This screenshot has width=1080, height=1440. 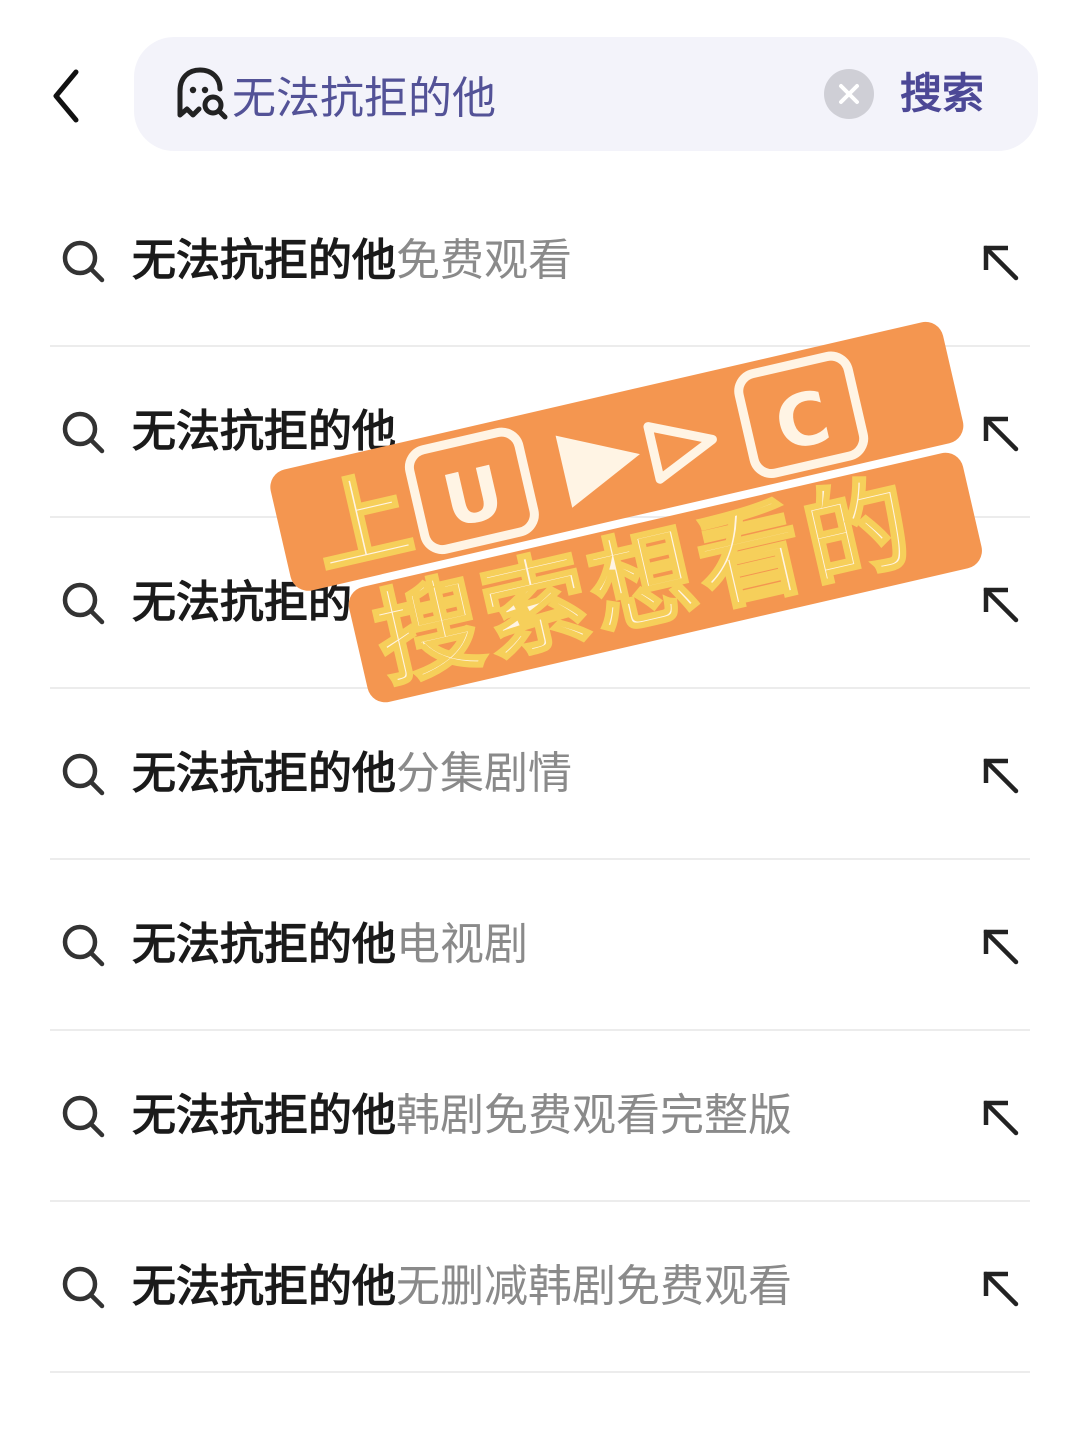 I want to click on suggestion-item: 无法抗拒的他免费观看, so click(x=540, y=261).